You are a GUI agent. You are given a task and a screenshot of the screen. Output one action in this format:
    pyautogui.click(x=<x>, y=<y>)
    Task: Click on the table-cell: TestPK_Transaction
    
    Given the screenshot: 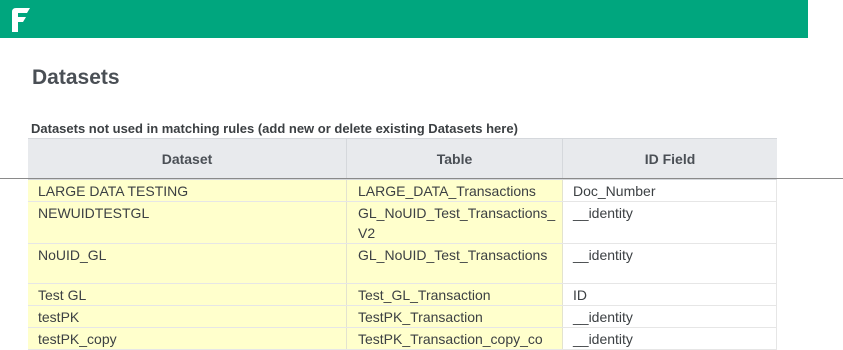 What is the action you would take?
    pyautogui.click(x=455, y=316)
    